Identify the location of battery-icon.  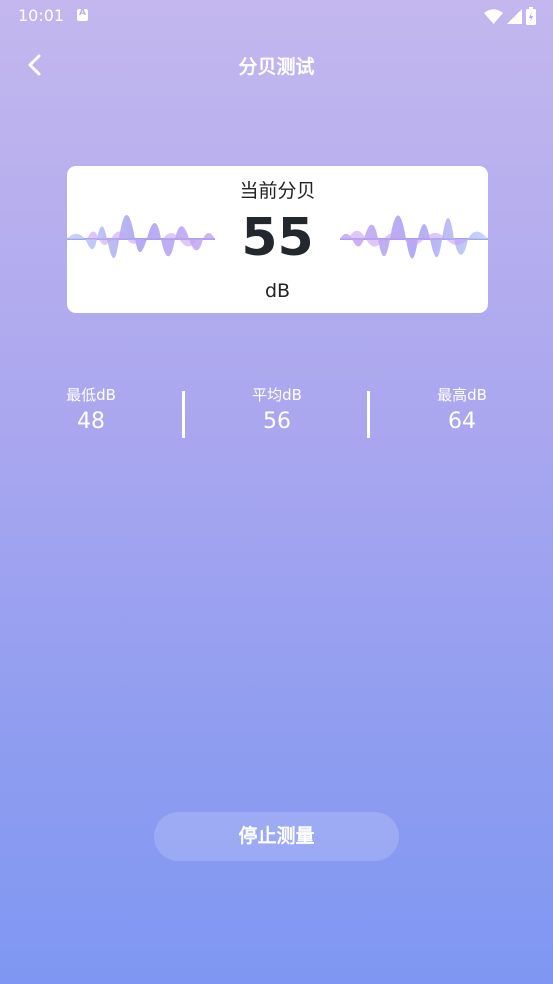
(531, 16).